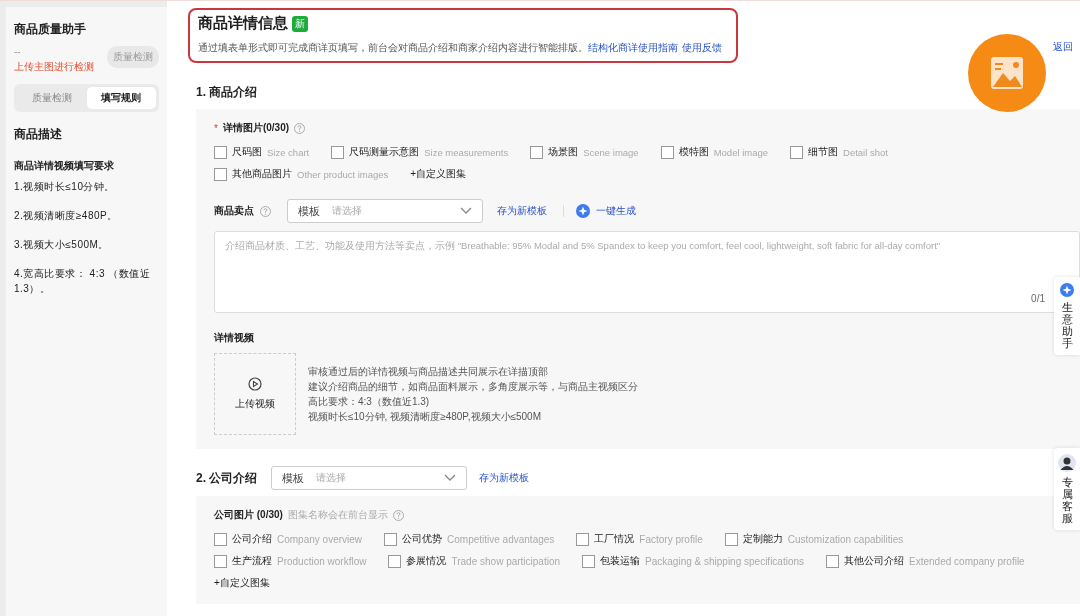  I want to click on option-hint: Size chart, so click(288, 152).